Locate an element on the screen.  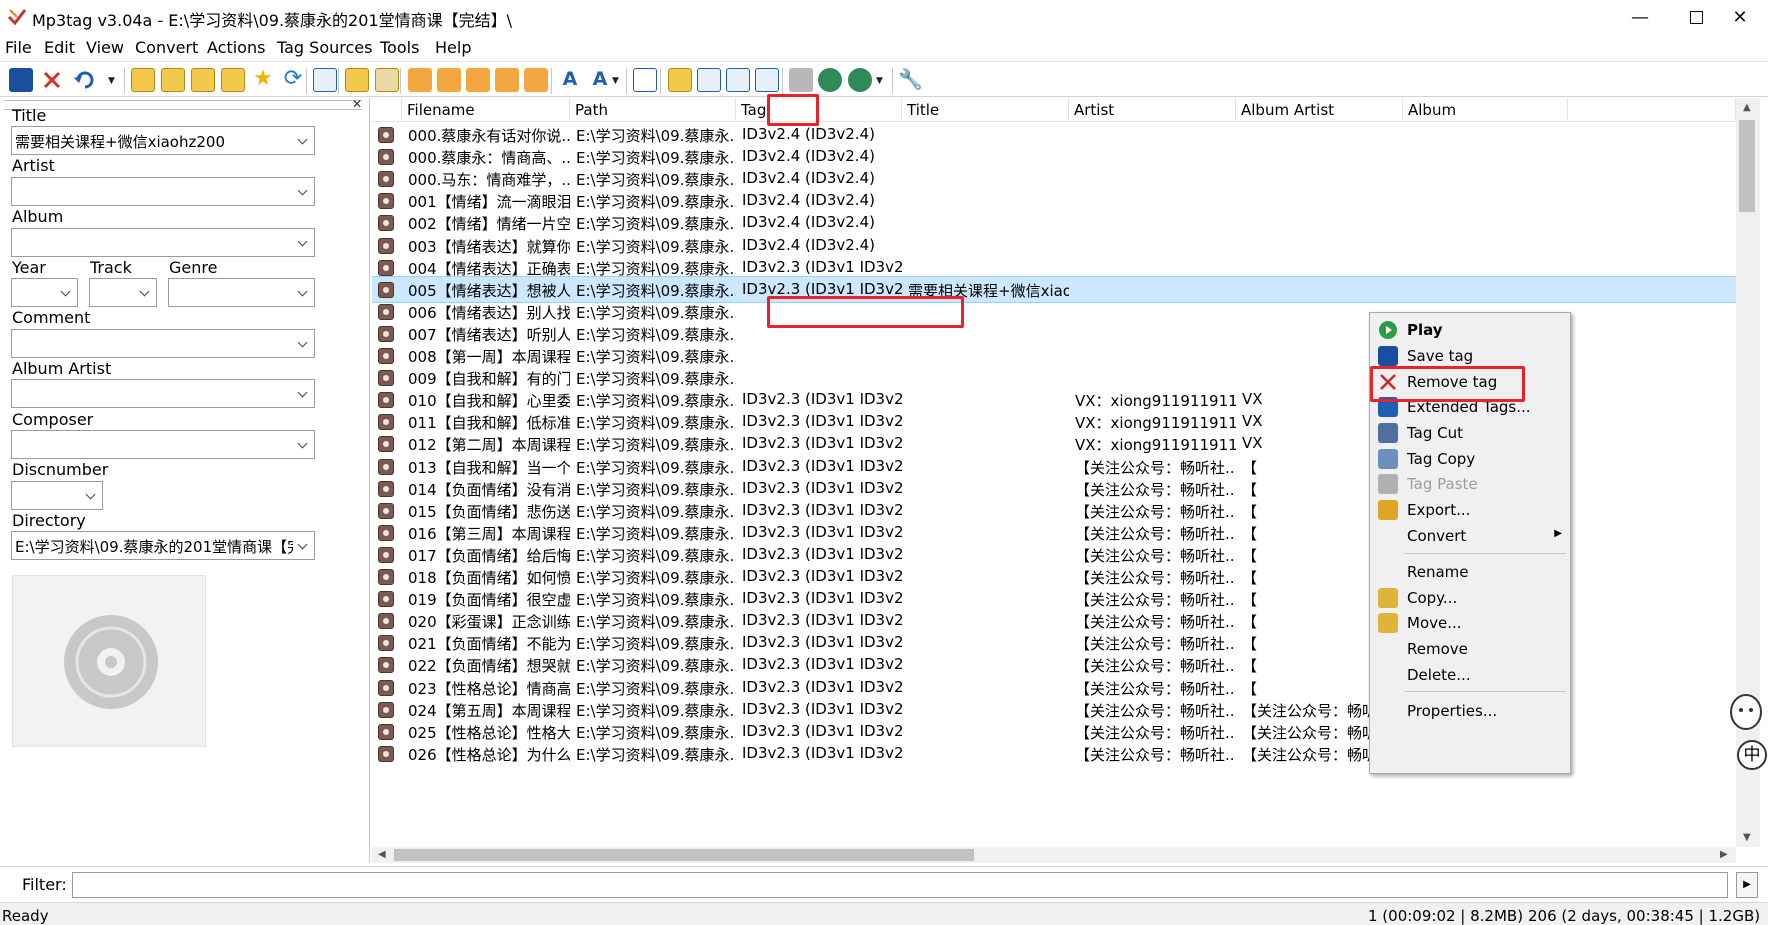
menu-convert: Convert is located at coordinates (166, 47).